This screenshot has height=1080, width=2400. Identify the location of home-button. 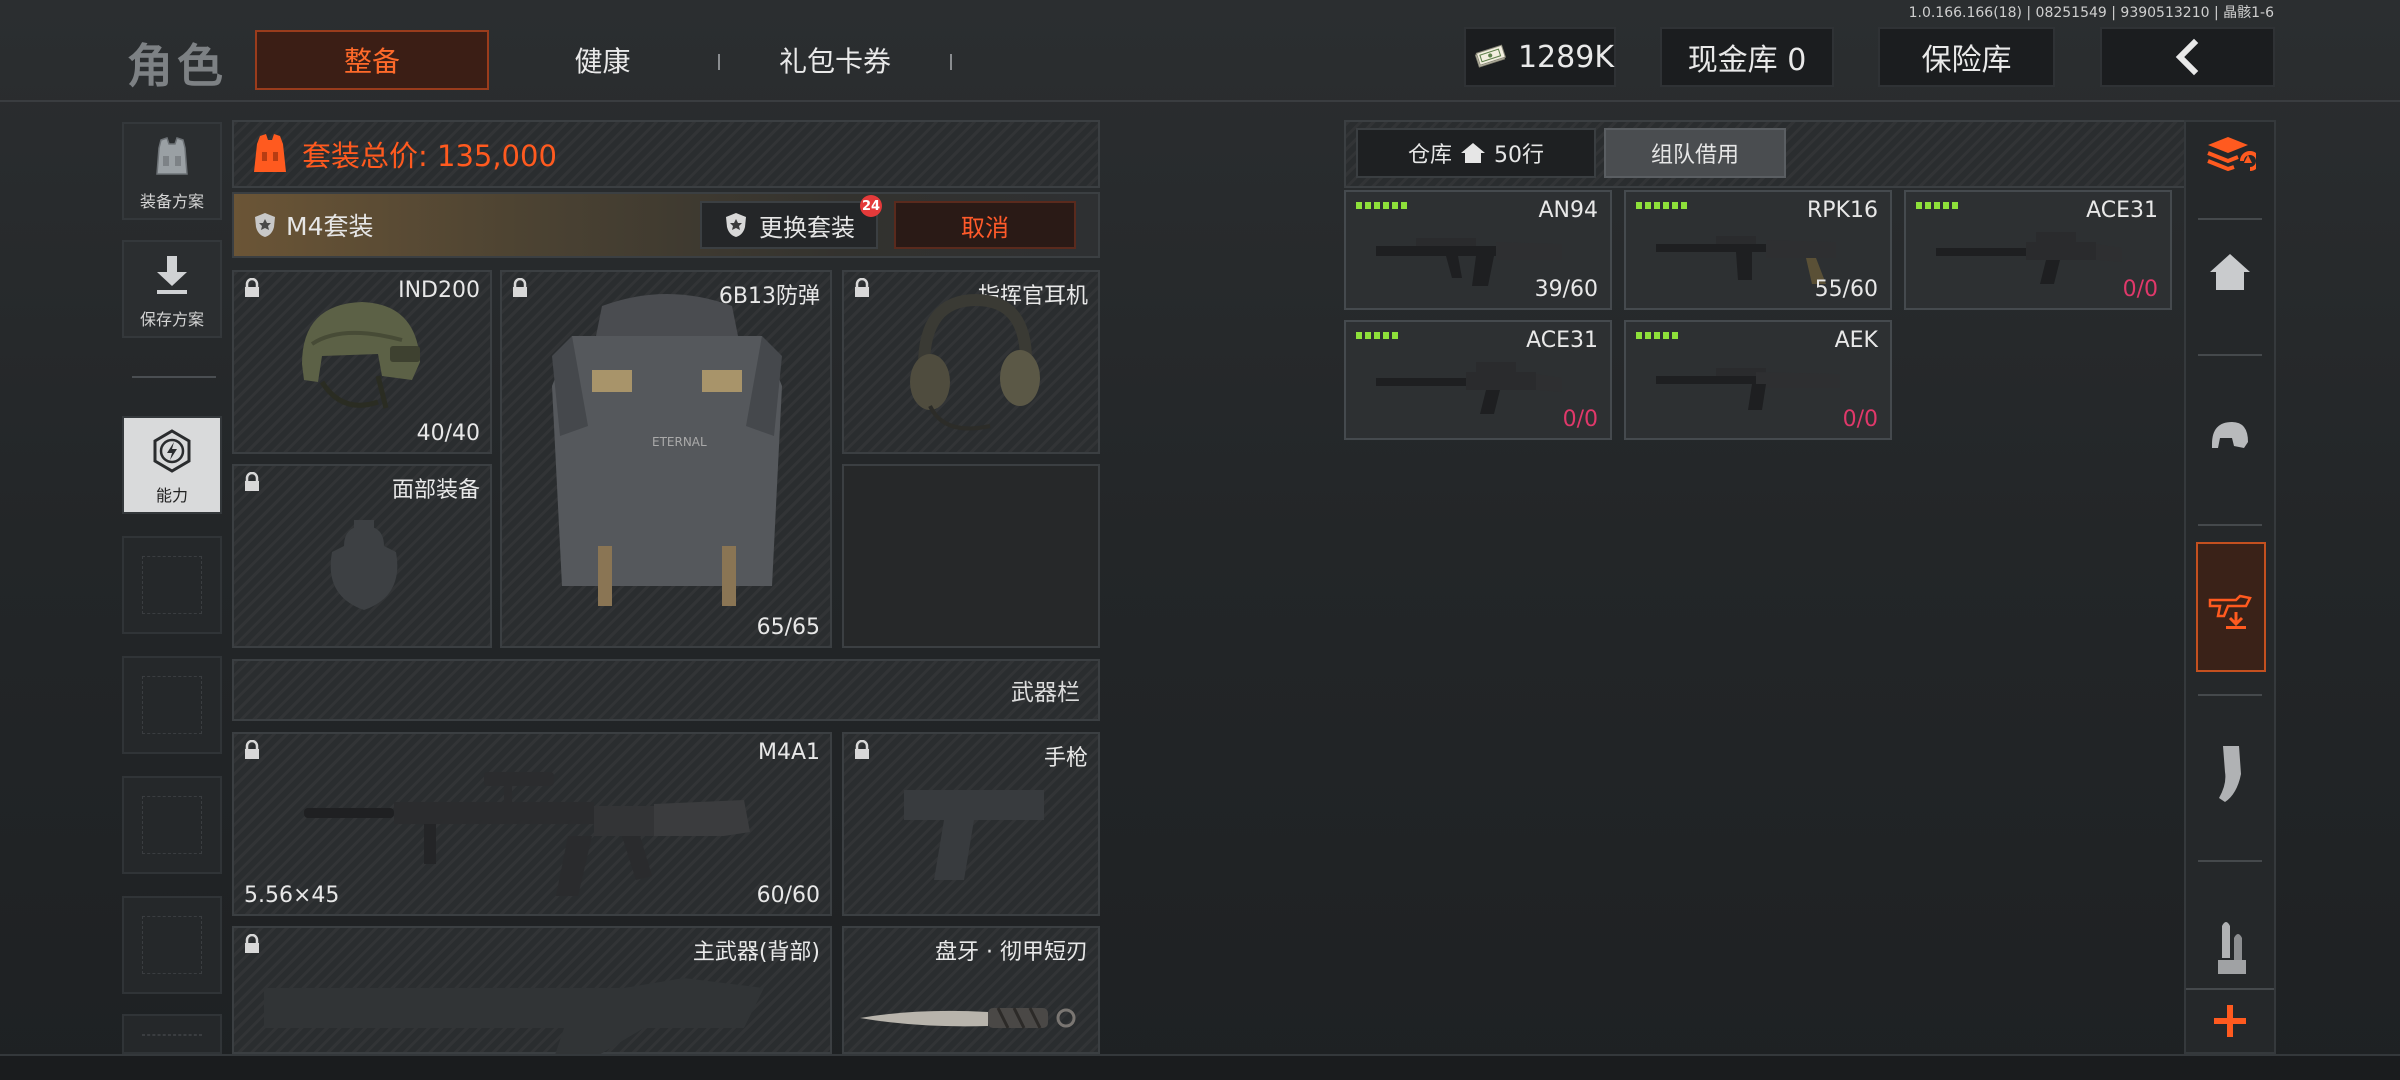
(2230, 272).